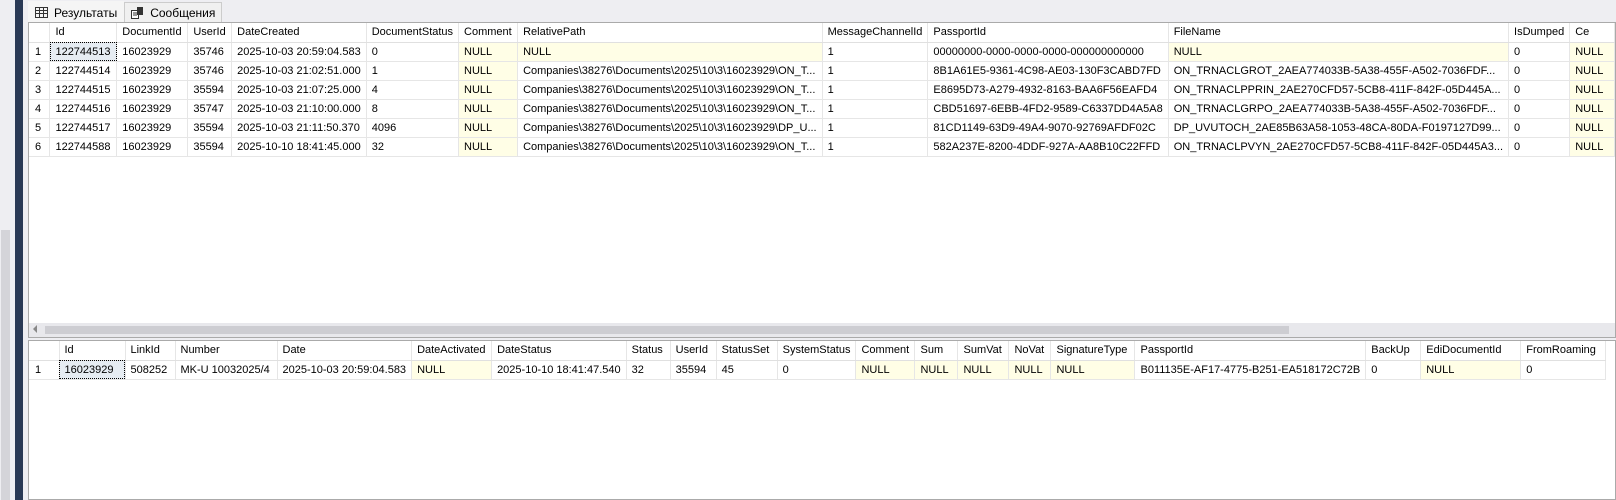 The width and height of the screenshot is (1616, 500). I want to click on grid-cell: 2025-10-03 21:02:51.000, so click(299, 71).